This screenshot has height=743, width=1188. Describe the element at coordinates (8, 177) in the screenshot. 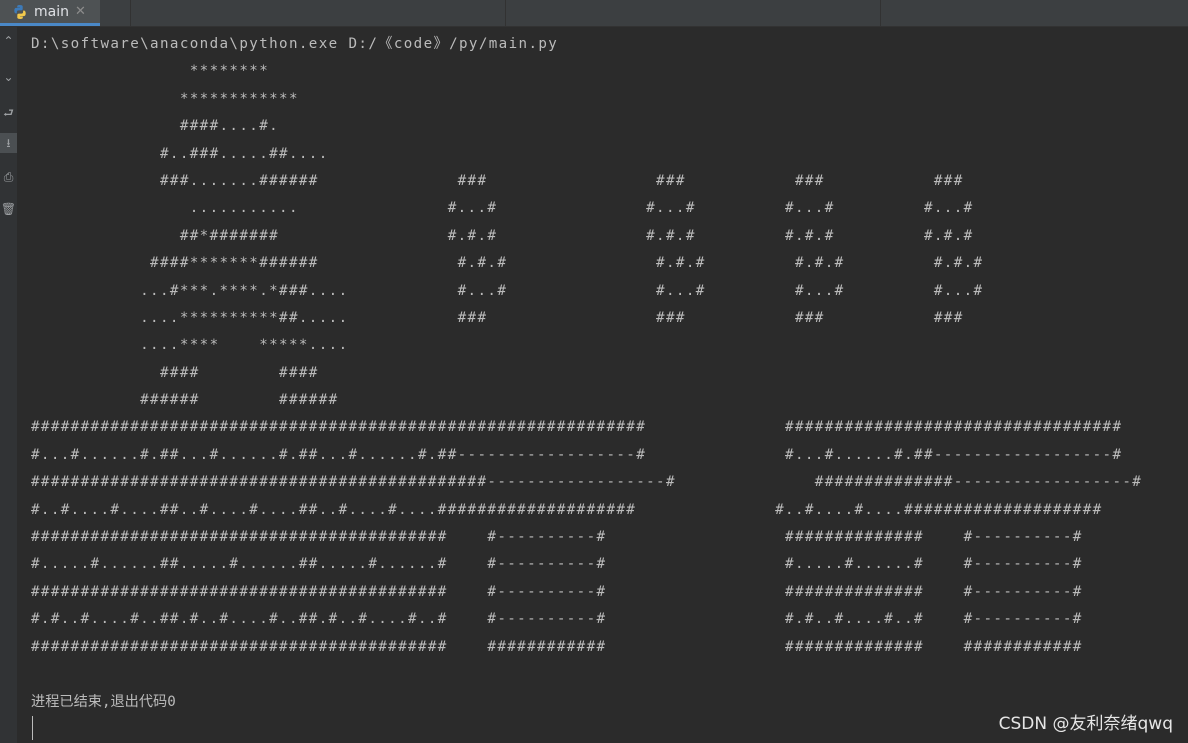

I see `print-icon: ⎙` at that location.